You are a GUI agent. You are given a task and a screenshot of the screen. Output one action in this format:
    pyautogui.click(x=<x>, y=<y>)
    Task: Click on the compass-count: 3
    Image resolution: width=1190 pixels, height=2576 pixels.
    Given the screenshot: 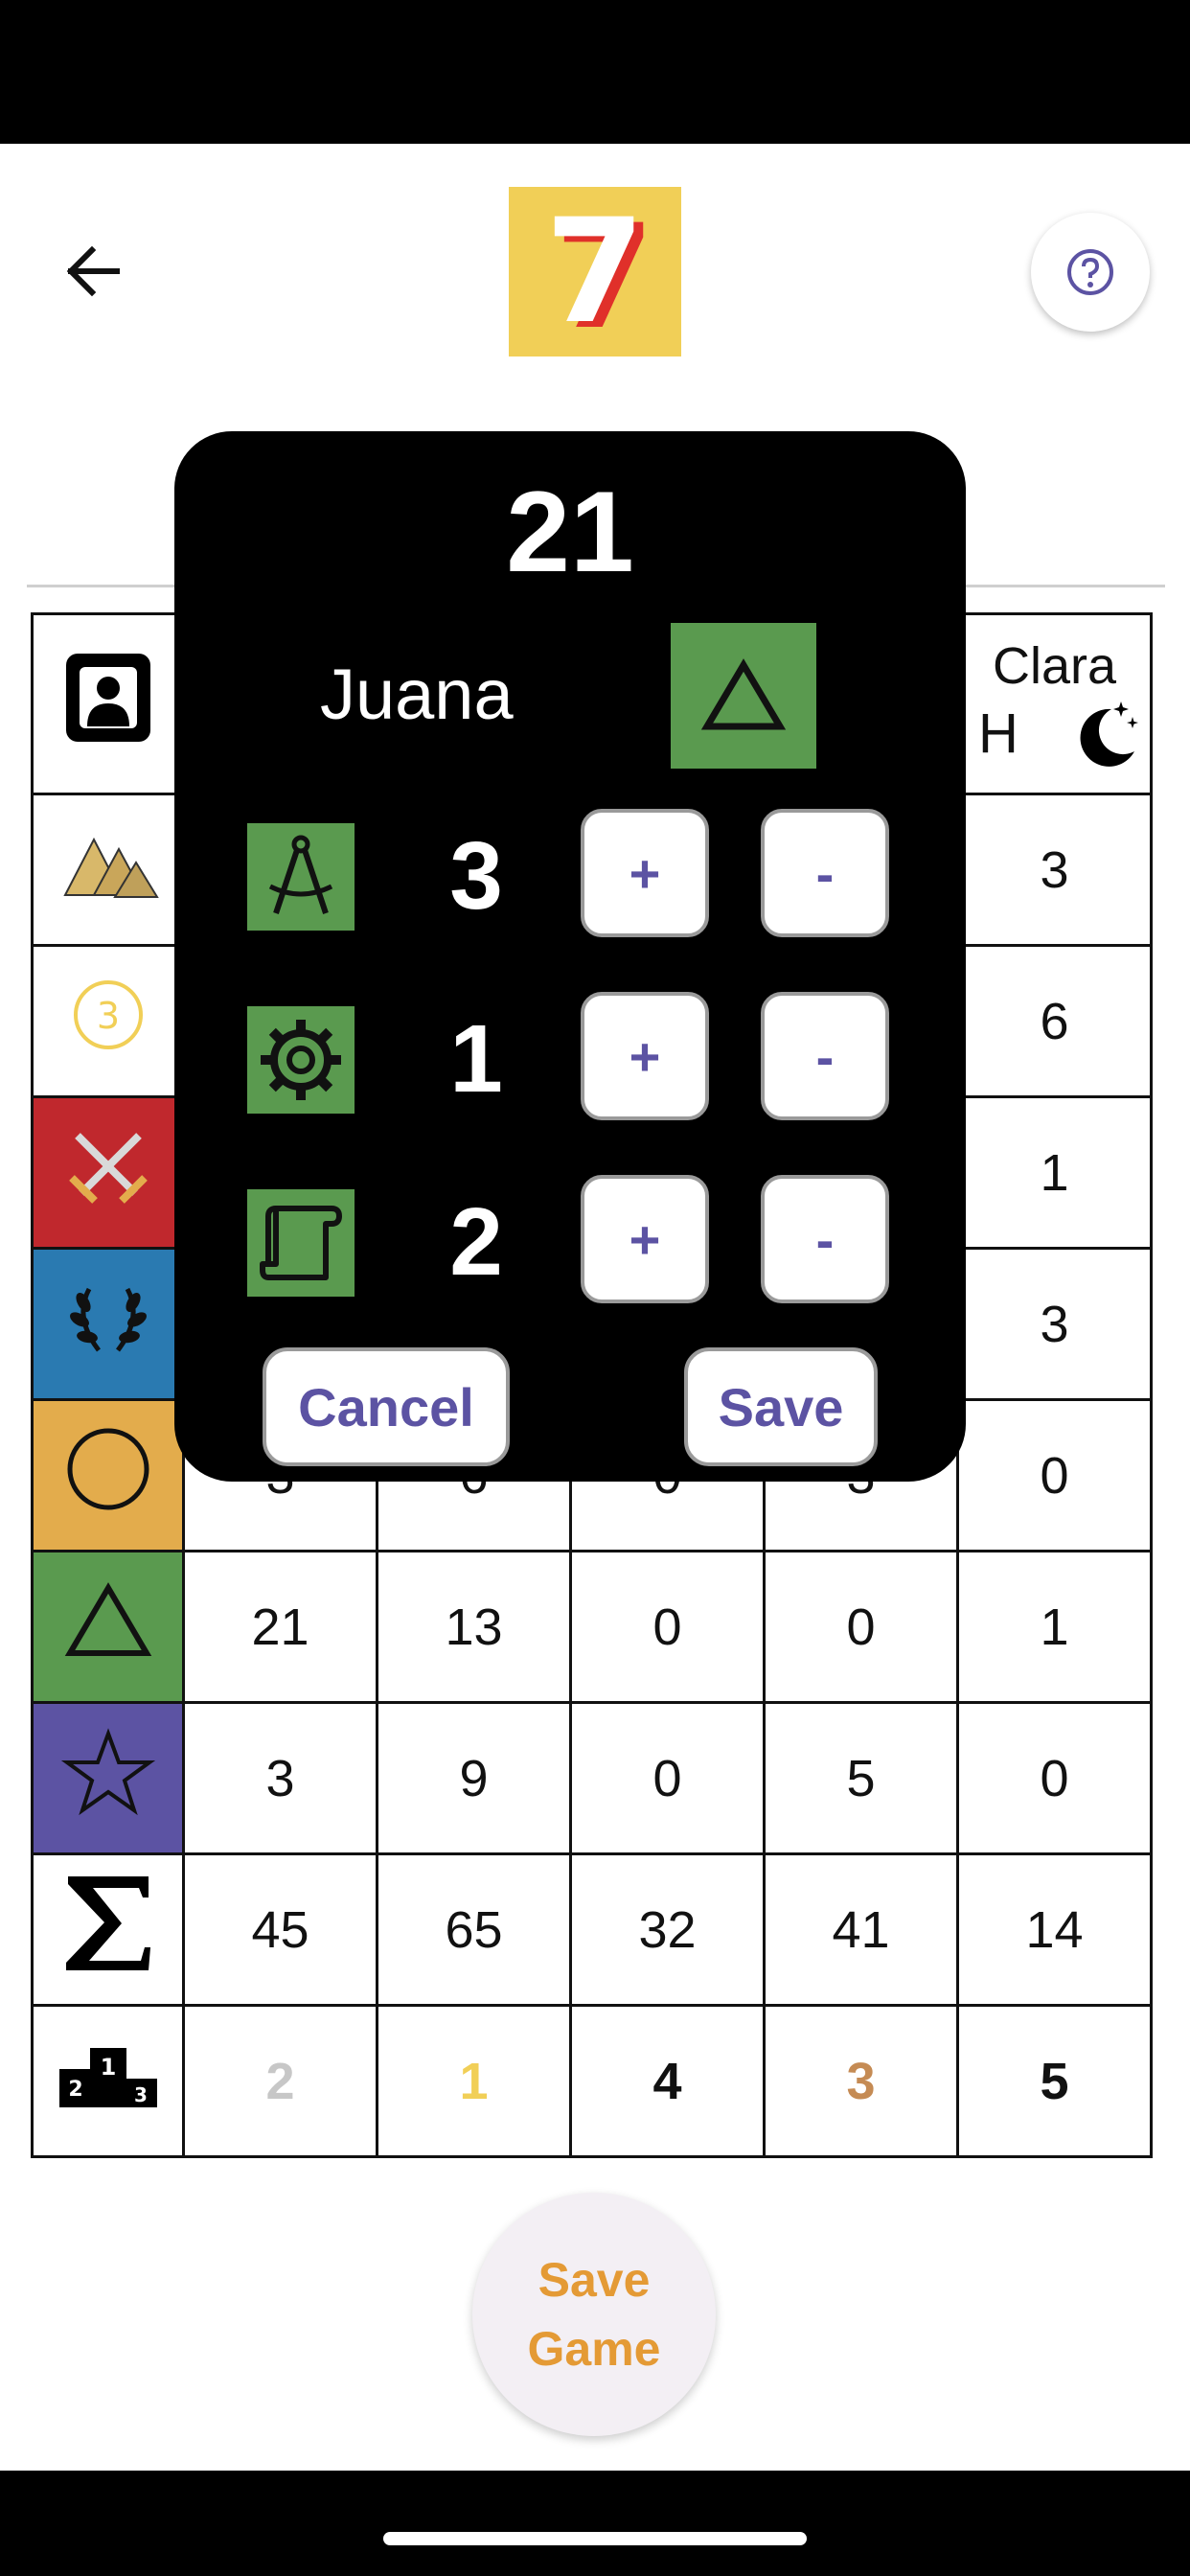 What is the action you would take?
    pyautogui.click(x=476, y=876)
    